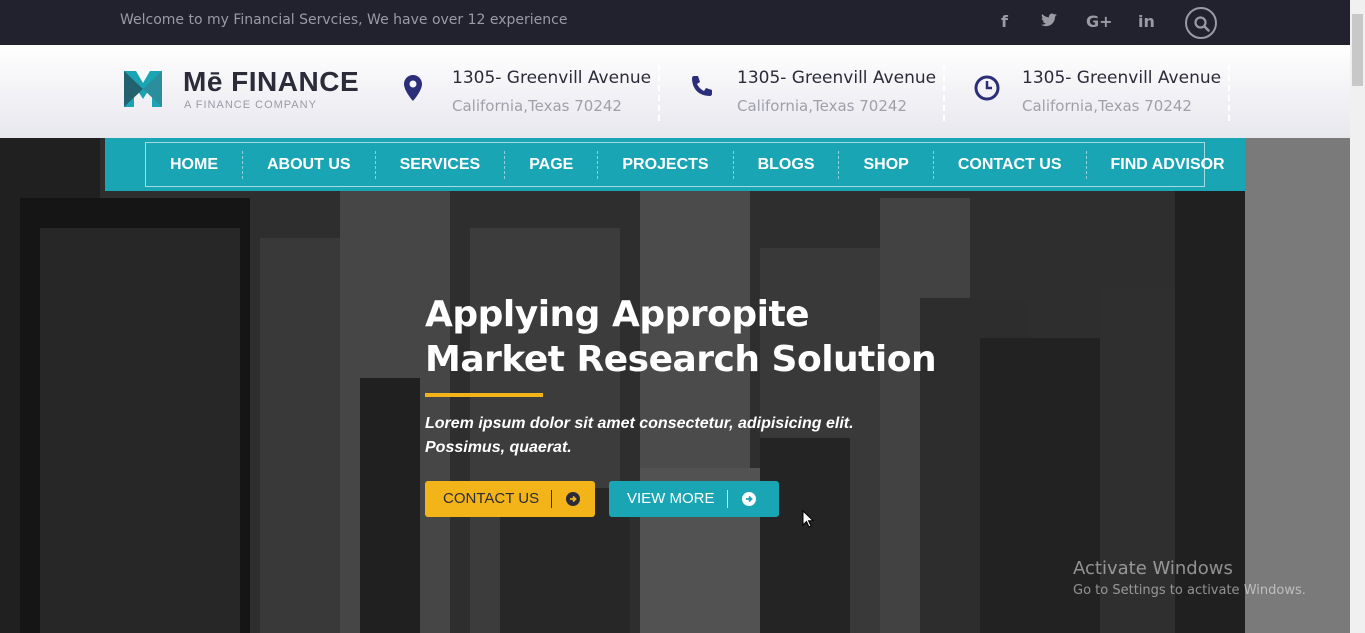  Describe the element at coordinates (1357, 50) in the screenshot. I see `scrollbar-thumb` at that location.